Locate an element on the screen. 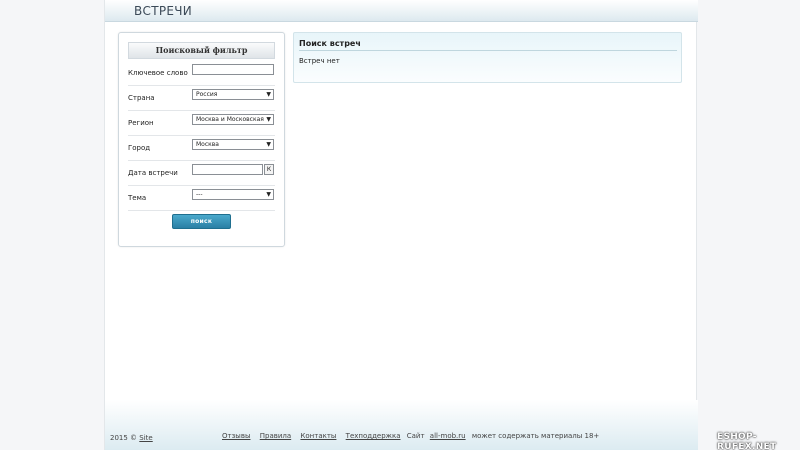 The width and height of the screenshot is (800, 450). footer-link-contacts: Контакты is located at coordinates (318, 436).